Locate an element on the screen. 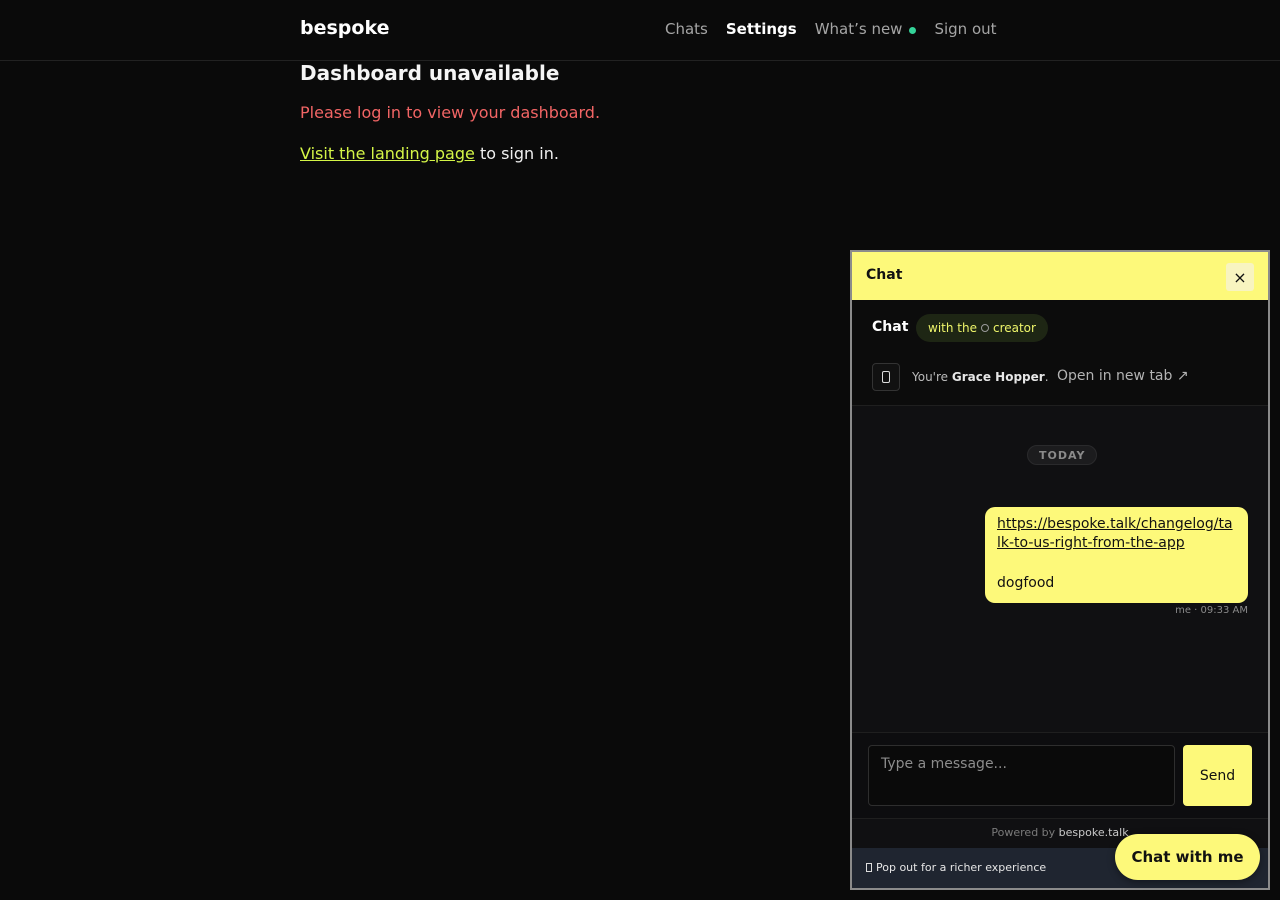 The height and width of the screenshot is (900, 1280). phone-icon is located at coordinates (886, 377).